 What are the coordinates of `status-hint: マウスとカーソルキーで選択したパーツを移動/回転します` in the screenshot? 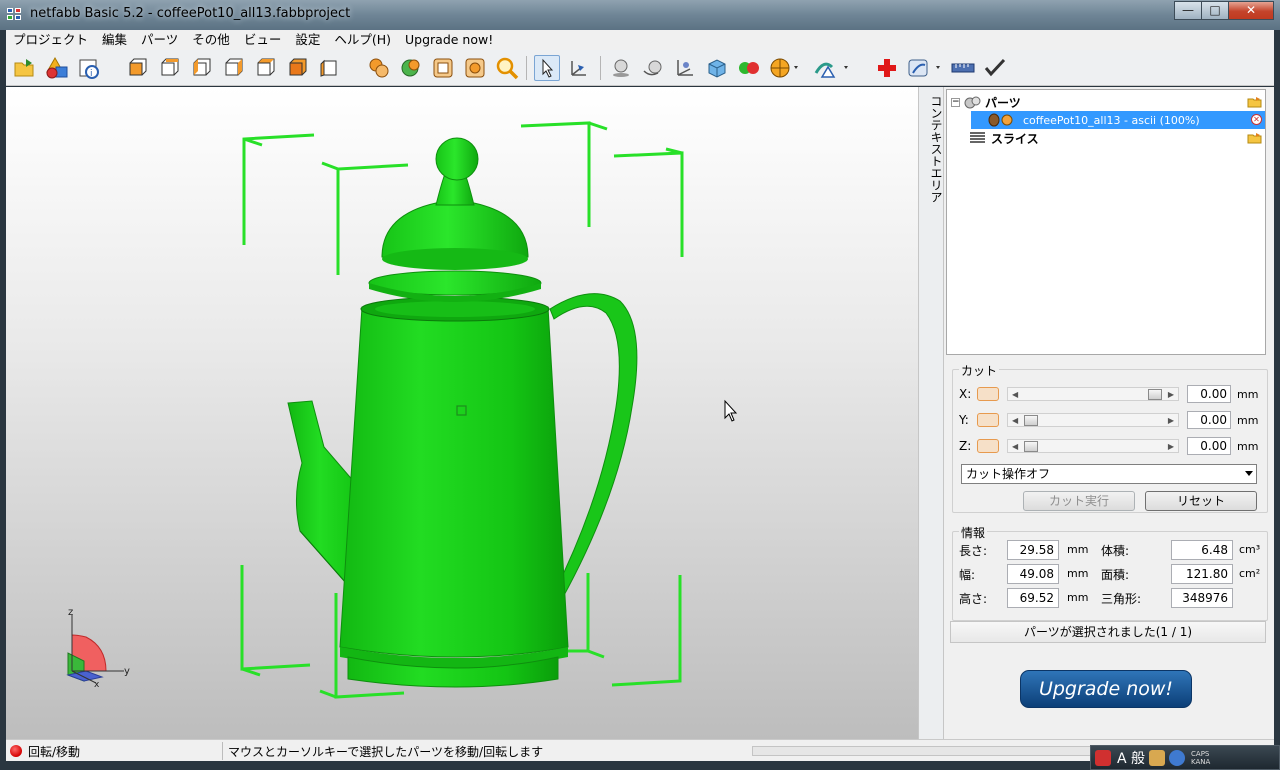 It's located at (386, 752).